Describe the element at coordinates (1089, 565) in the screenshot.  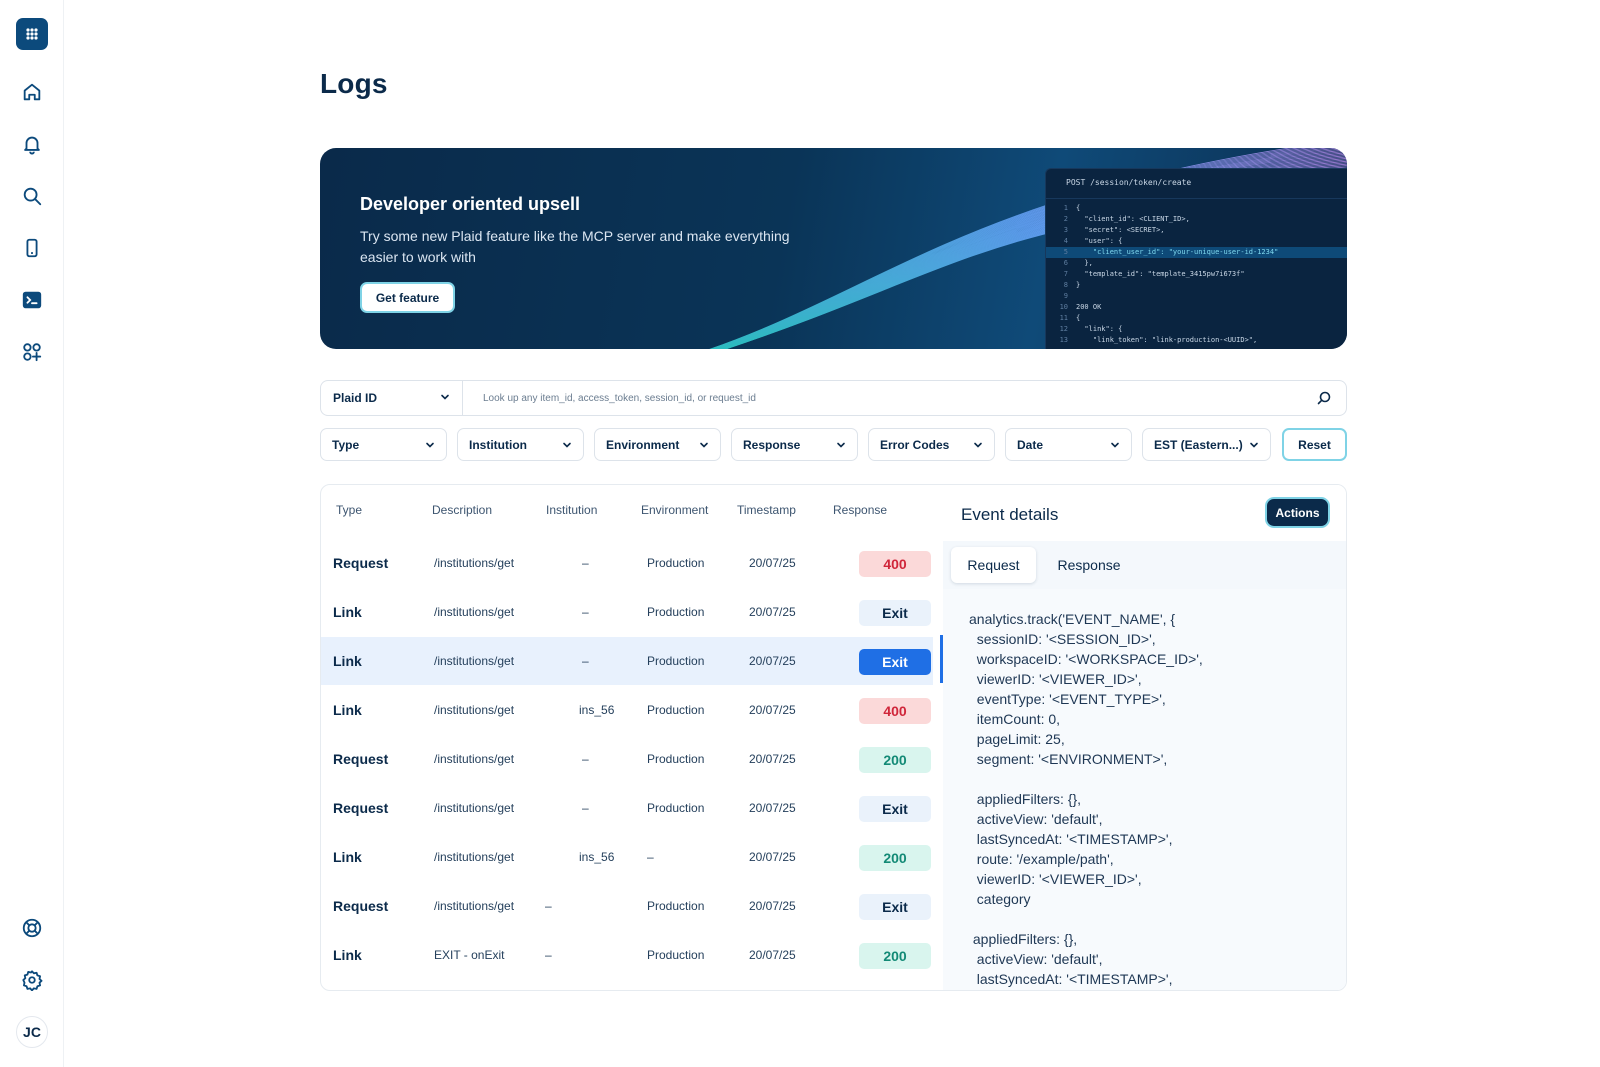
I see `tab-response: Response` at that location.